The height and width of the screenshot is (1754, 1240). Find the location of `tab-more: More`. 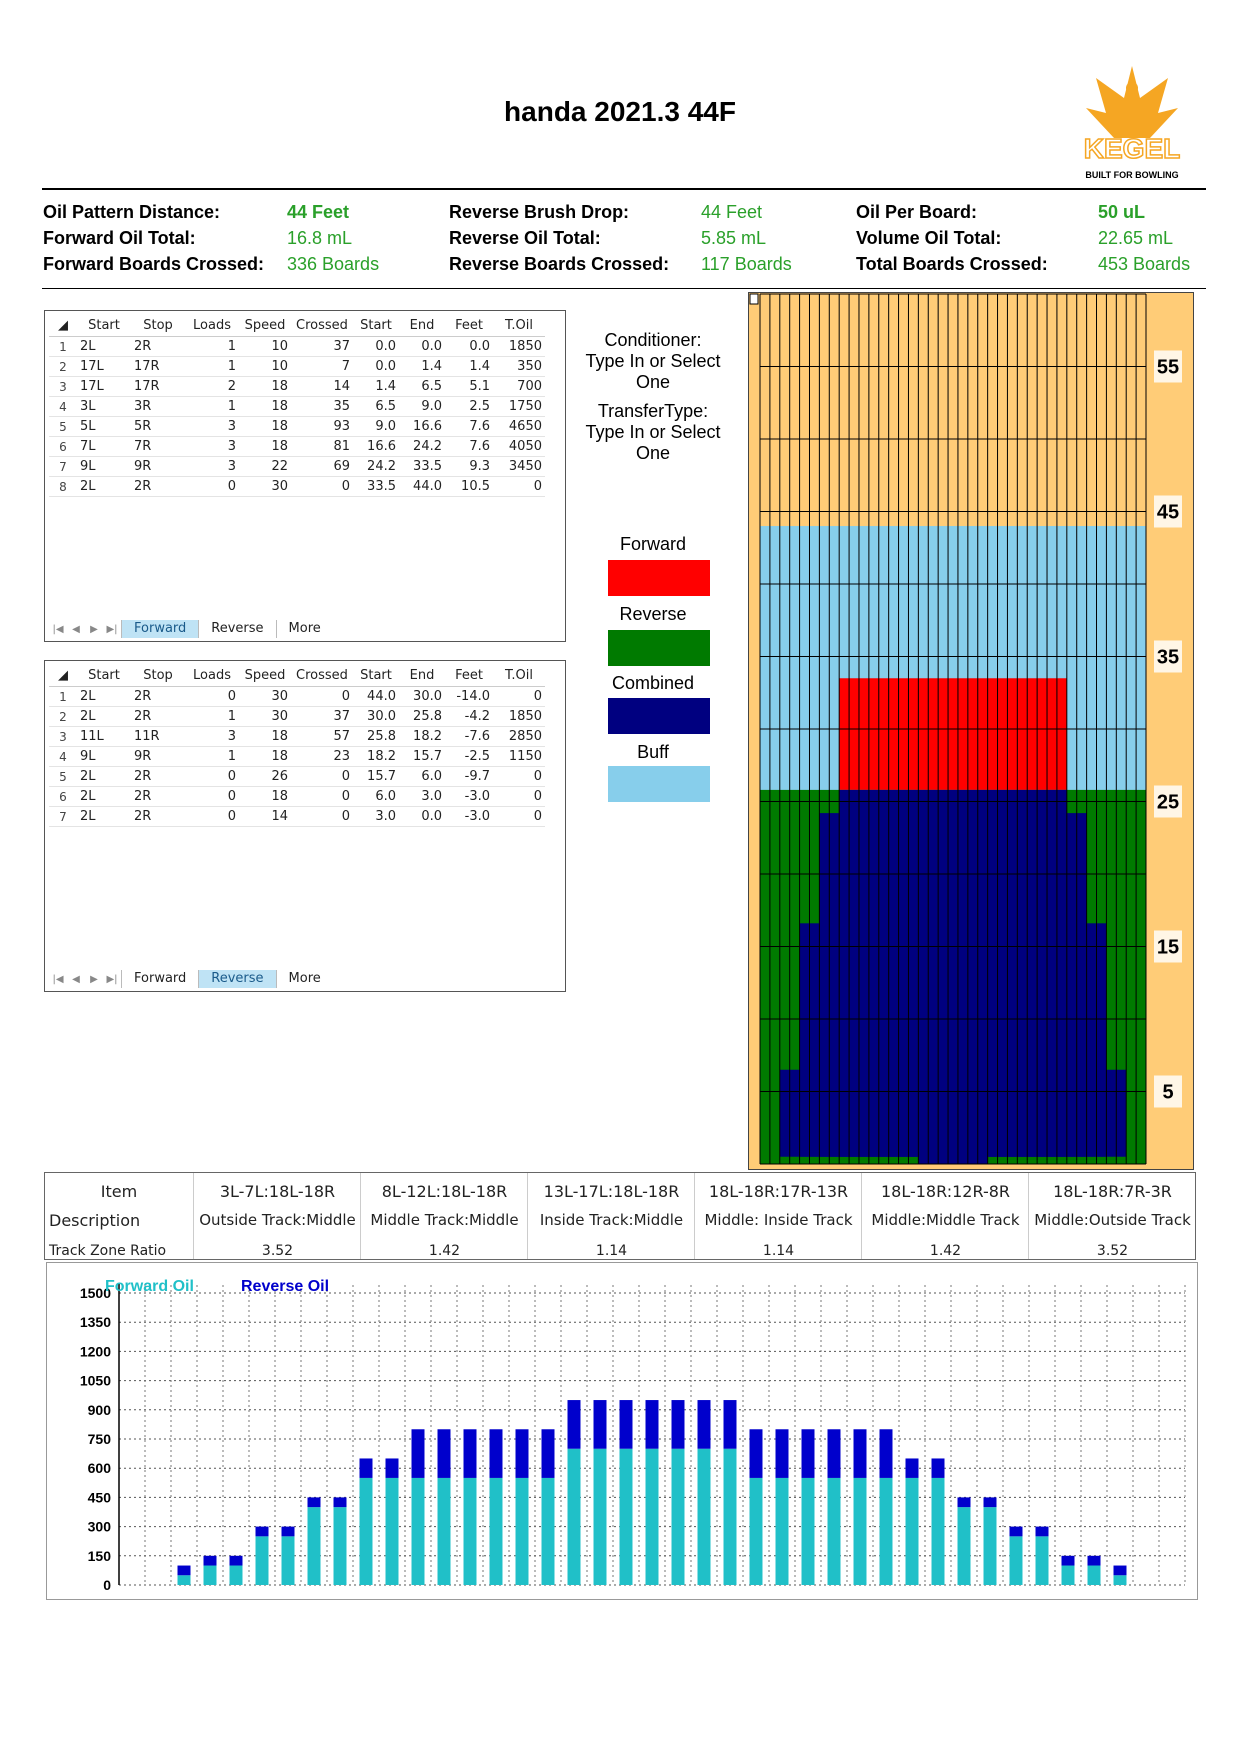

tab-more: More is located at coordinates (304, 629).